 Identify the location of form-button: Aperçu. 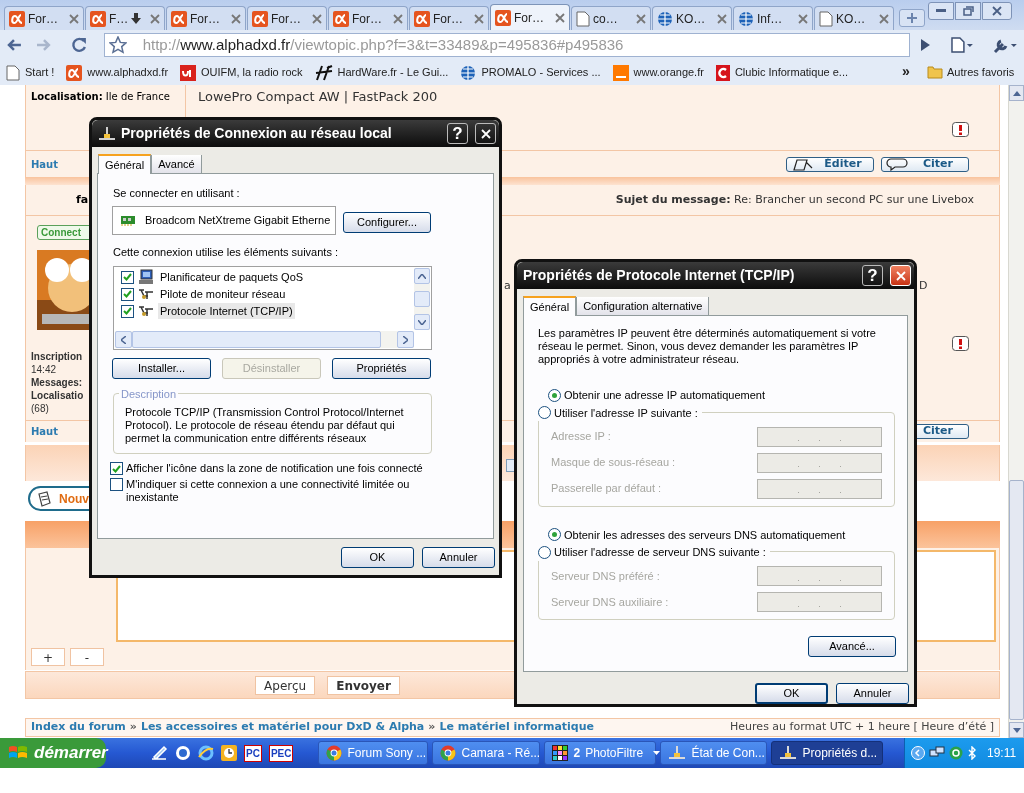
(285, 685).